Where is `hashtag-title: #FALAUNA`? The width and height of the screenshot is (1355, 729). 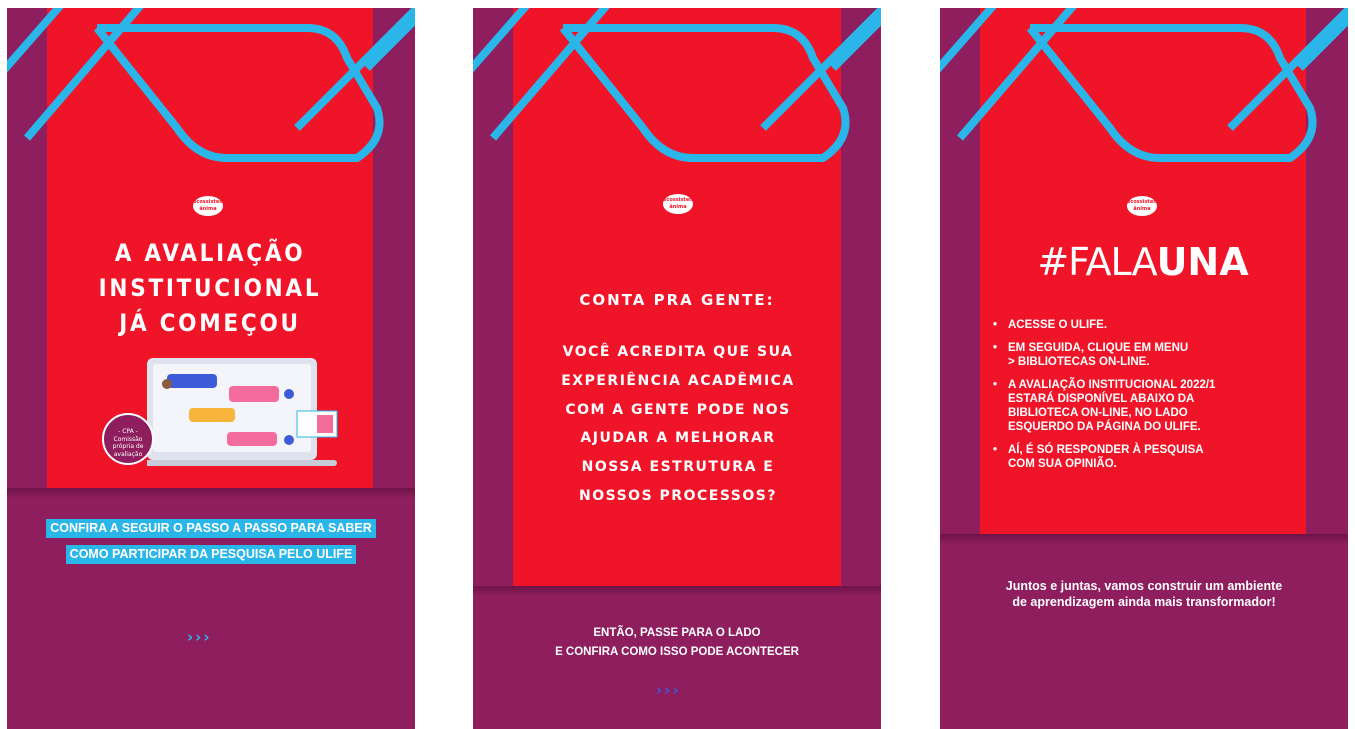
hashtag-title: #FALAUNA is located at coordinates (1143, 262).